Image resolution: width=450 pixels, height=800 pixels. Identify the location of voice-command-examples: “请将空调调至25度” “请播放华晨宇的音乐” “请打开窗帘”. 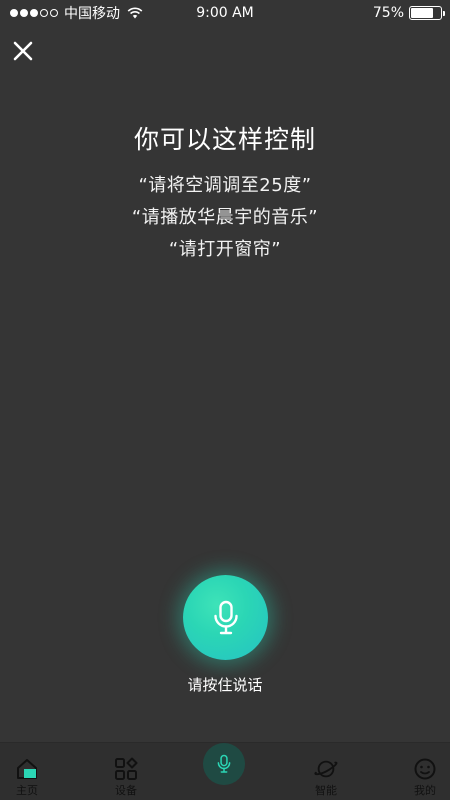
(225, 218).